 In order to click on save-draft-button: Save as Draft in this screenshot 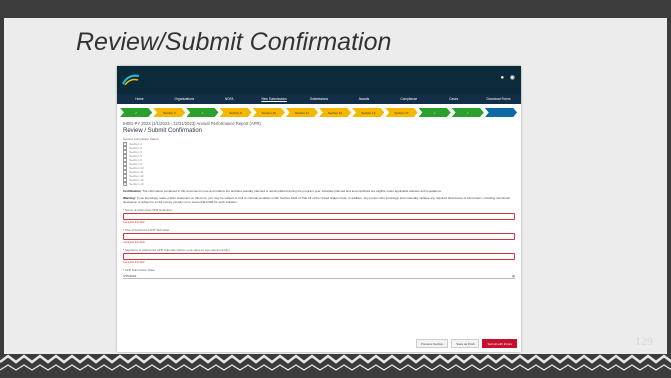, I will do `click(465, 343)`.